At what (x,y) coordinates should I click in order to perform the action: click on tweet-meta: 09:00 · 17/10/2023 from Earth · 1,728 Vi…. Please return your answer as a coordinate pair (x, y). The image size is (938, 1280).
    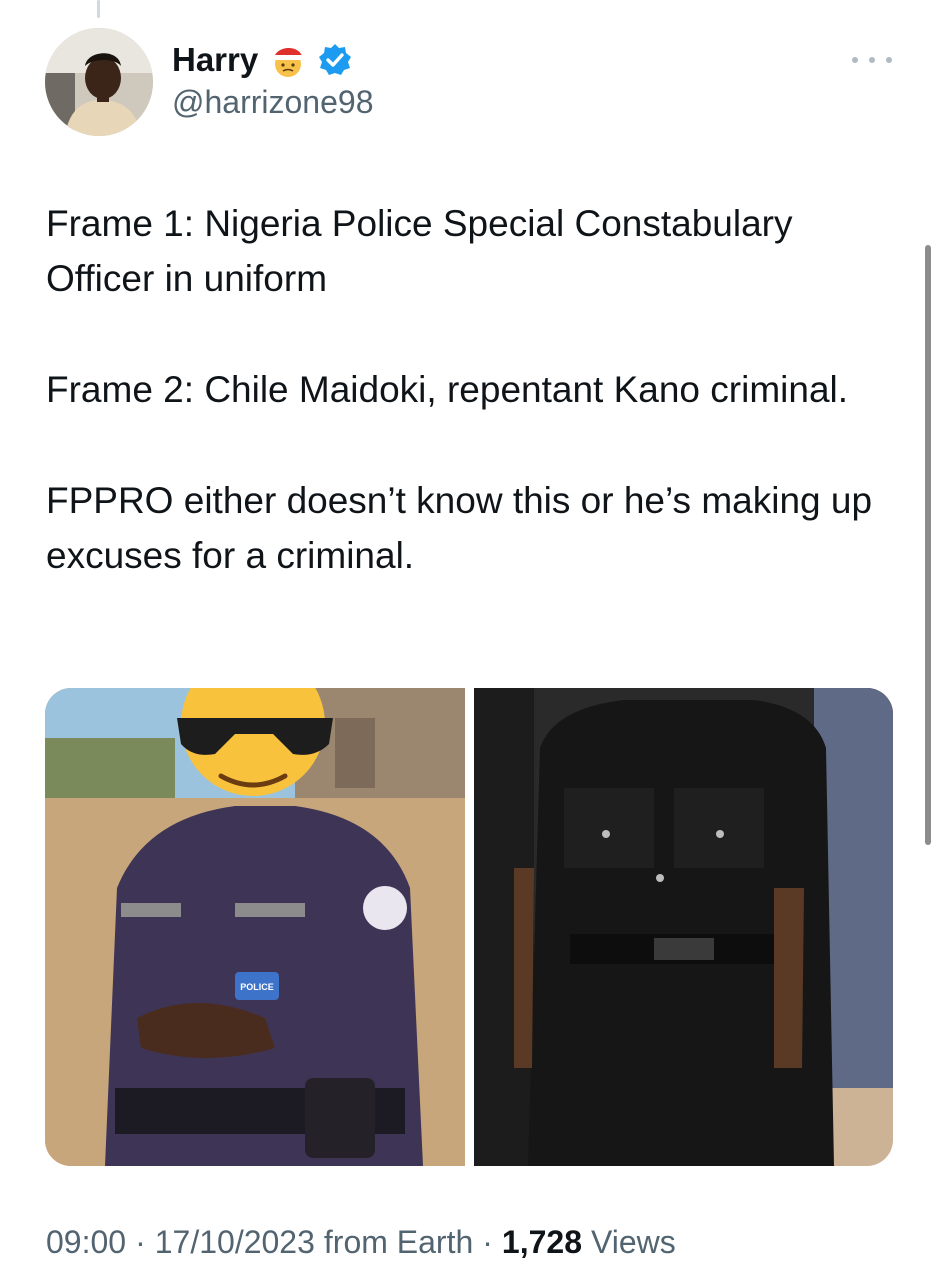
    Looking at the image, I should click on (361, 1242).